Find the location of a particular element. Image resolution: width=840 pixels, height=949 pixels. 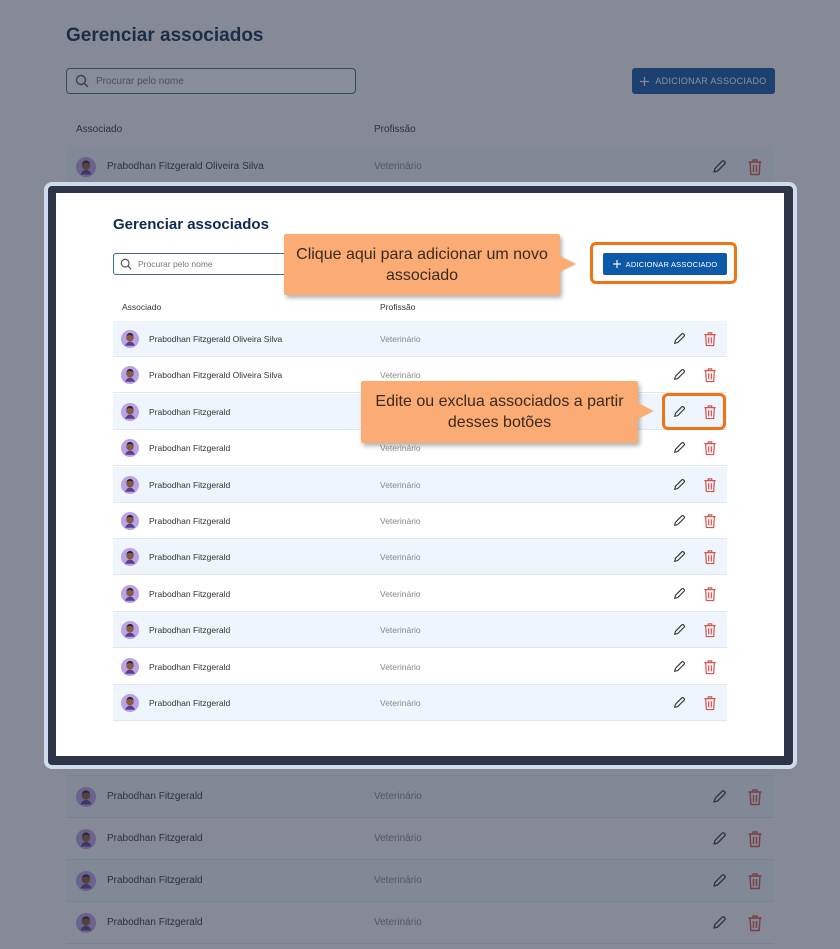

column-profession: Profissão is located at coordinates (398, 307).